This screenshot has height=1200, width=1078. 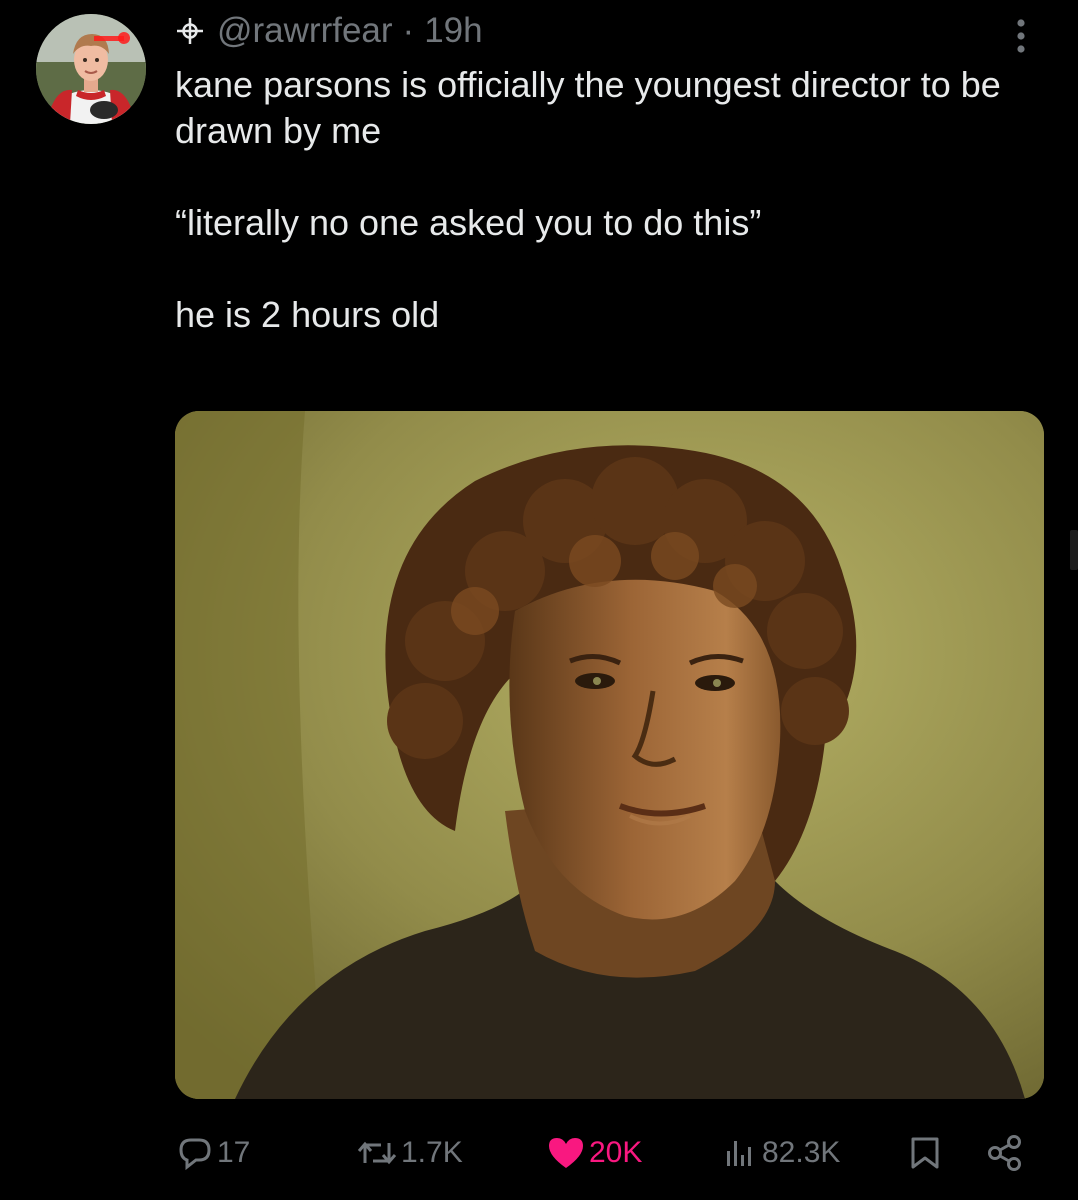 I want to click on views-count: 82.3K, so click(x=801, y=1152).